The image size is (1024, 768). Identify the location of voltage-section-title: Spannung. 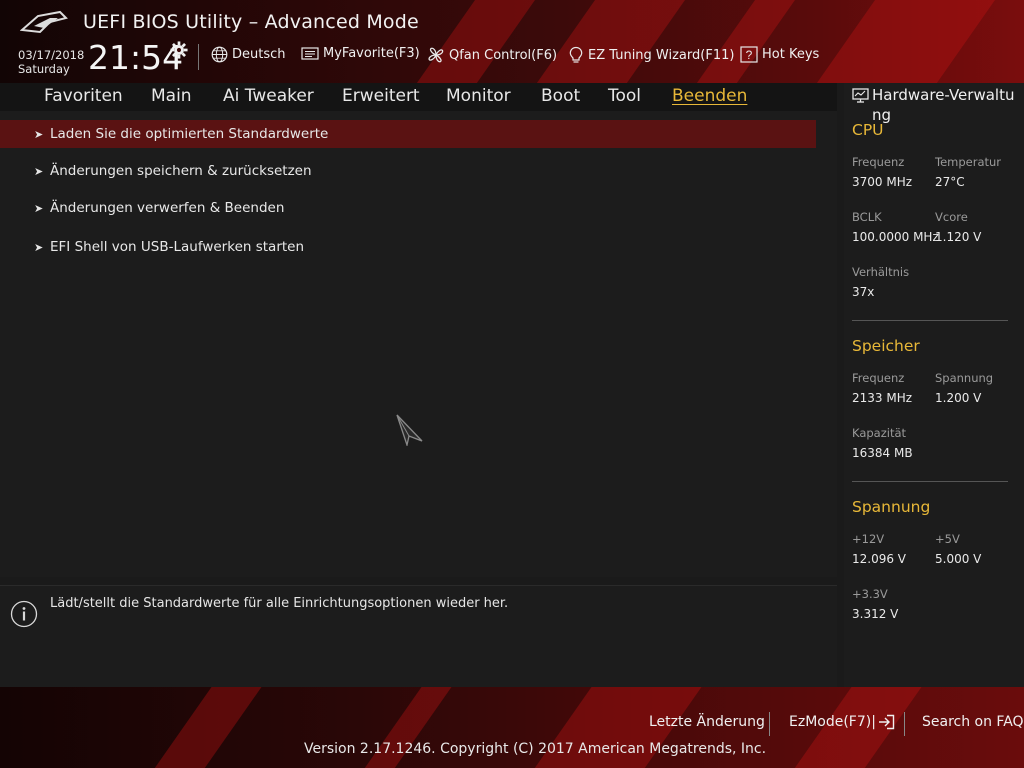
(891, 507).